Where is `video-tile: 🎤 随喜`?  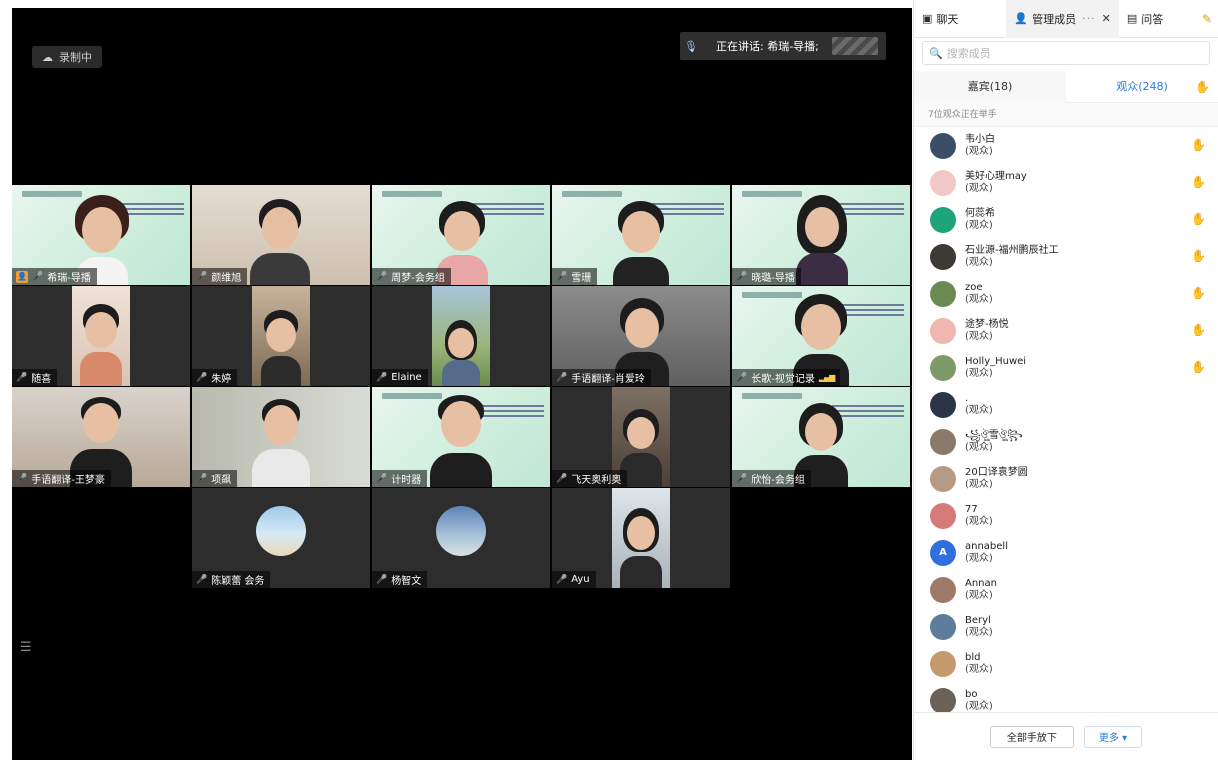
video-tile: 🎤 随喜 is located at coordinates (101, 336).